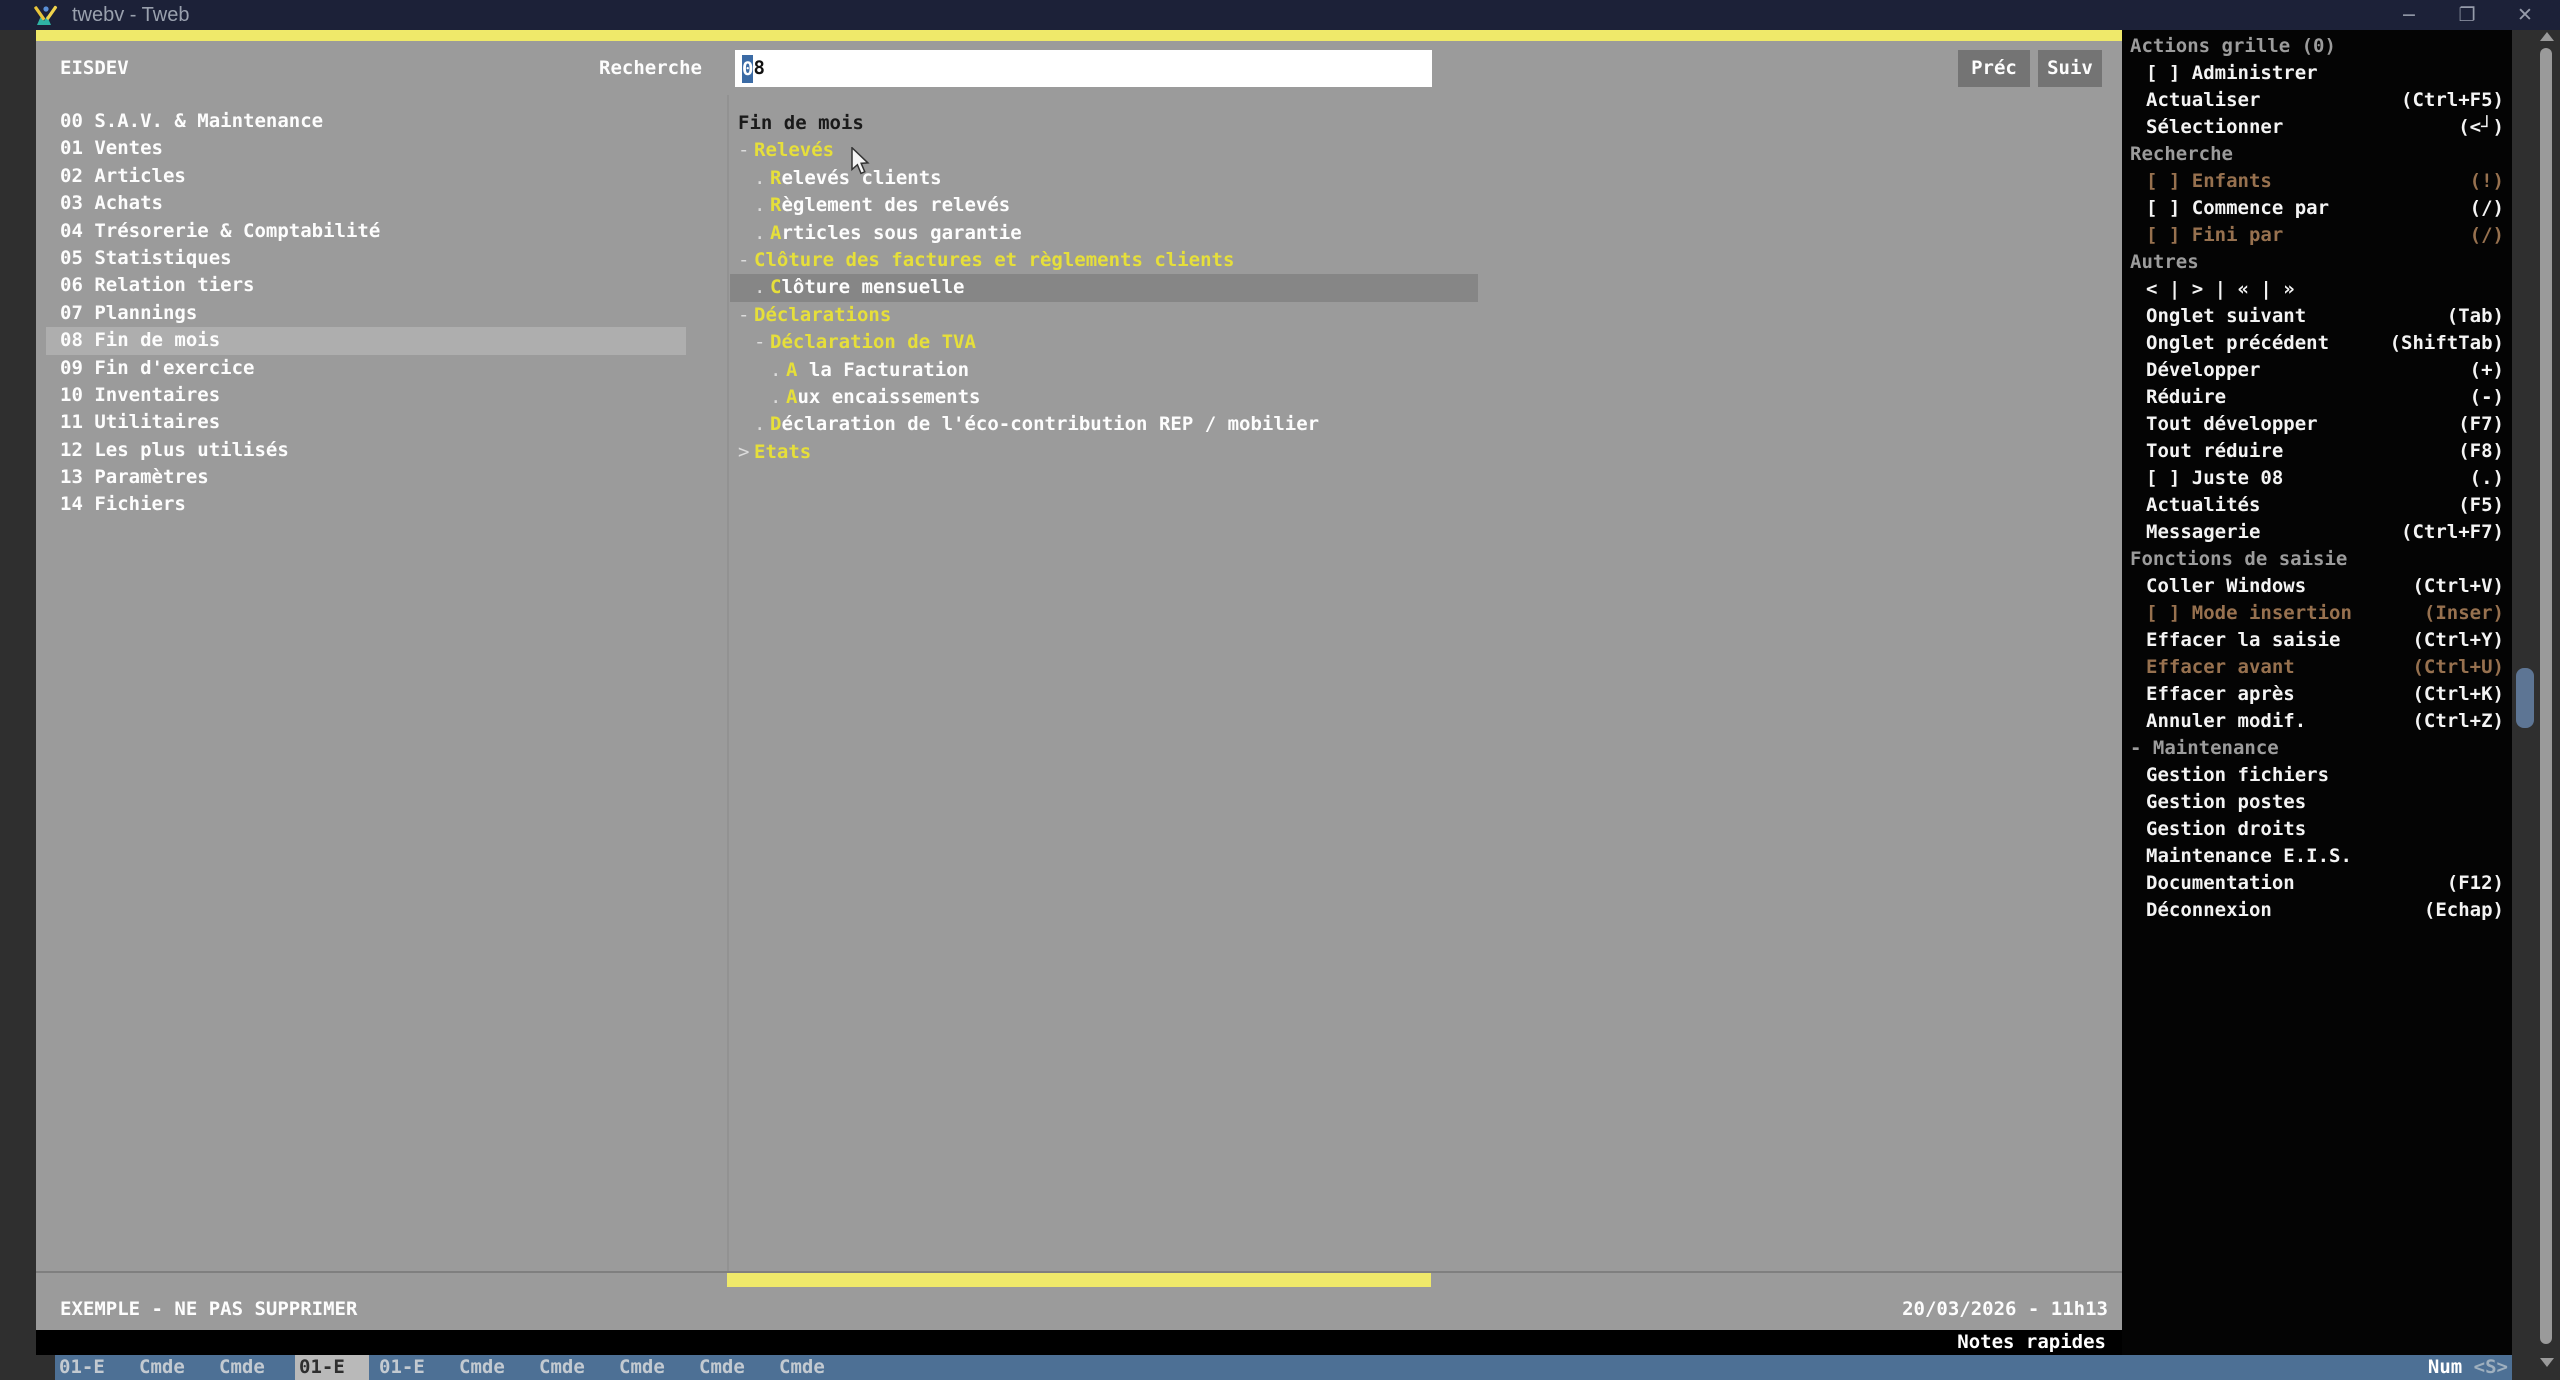 Image resolution: width=2560 pixels, height=1380 pixels. Describe the element at coordinates (2317, 775) in the screenshot. I see `panel-action: Gestion fichiers` at that location.